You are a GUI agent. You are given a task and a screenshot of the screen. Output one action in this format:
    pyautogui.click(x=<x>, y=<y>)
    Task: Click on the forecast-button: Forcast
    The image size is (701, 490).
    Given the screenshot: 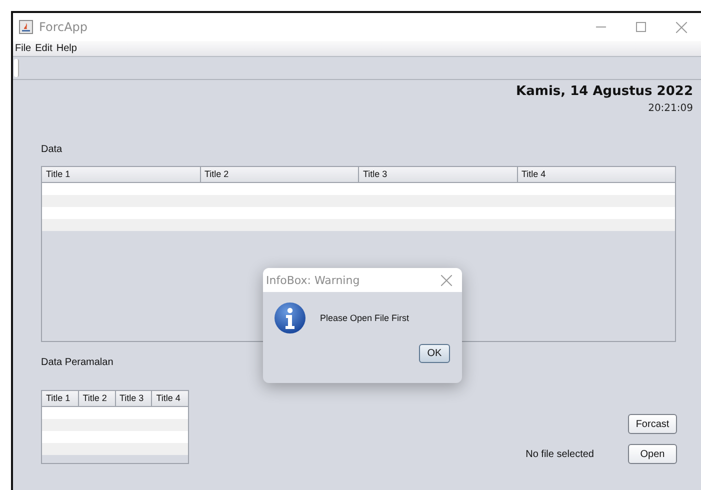 What is the action you would take?
    pyautogui.click(x=652, y=424)
    